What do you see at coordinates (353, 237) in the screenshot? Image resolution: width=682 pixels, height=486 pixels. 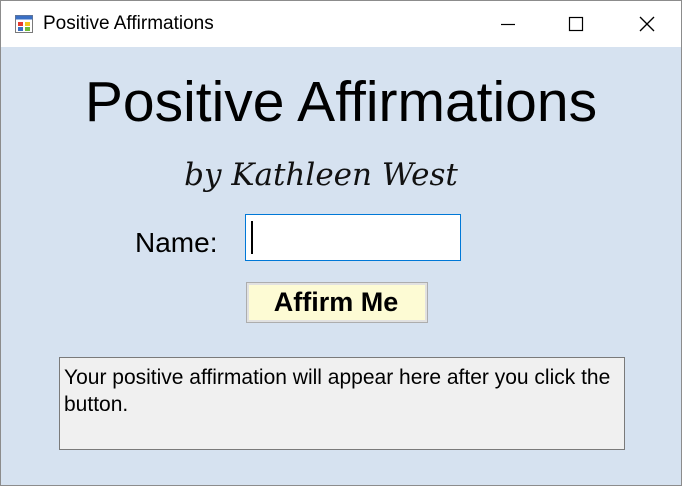 I see `name-input` at bounding box center [353, 237].